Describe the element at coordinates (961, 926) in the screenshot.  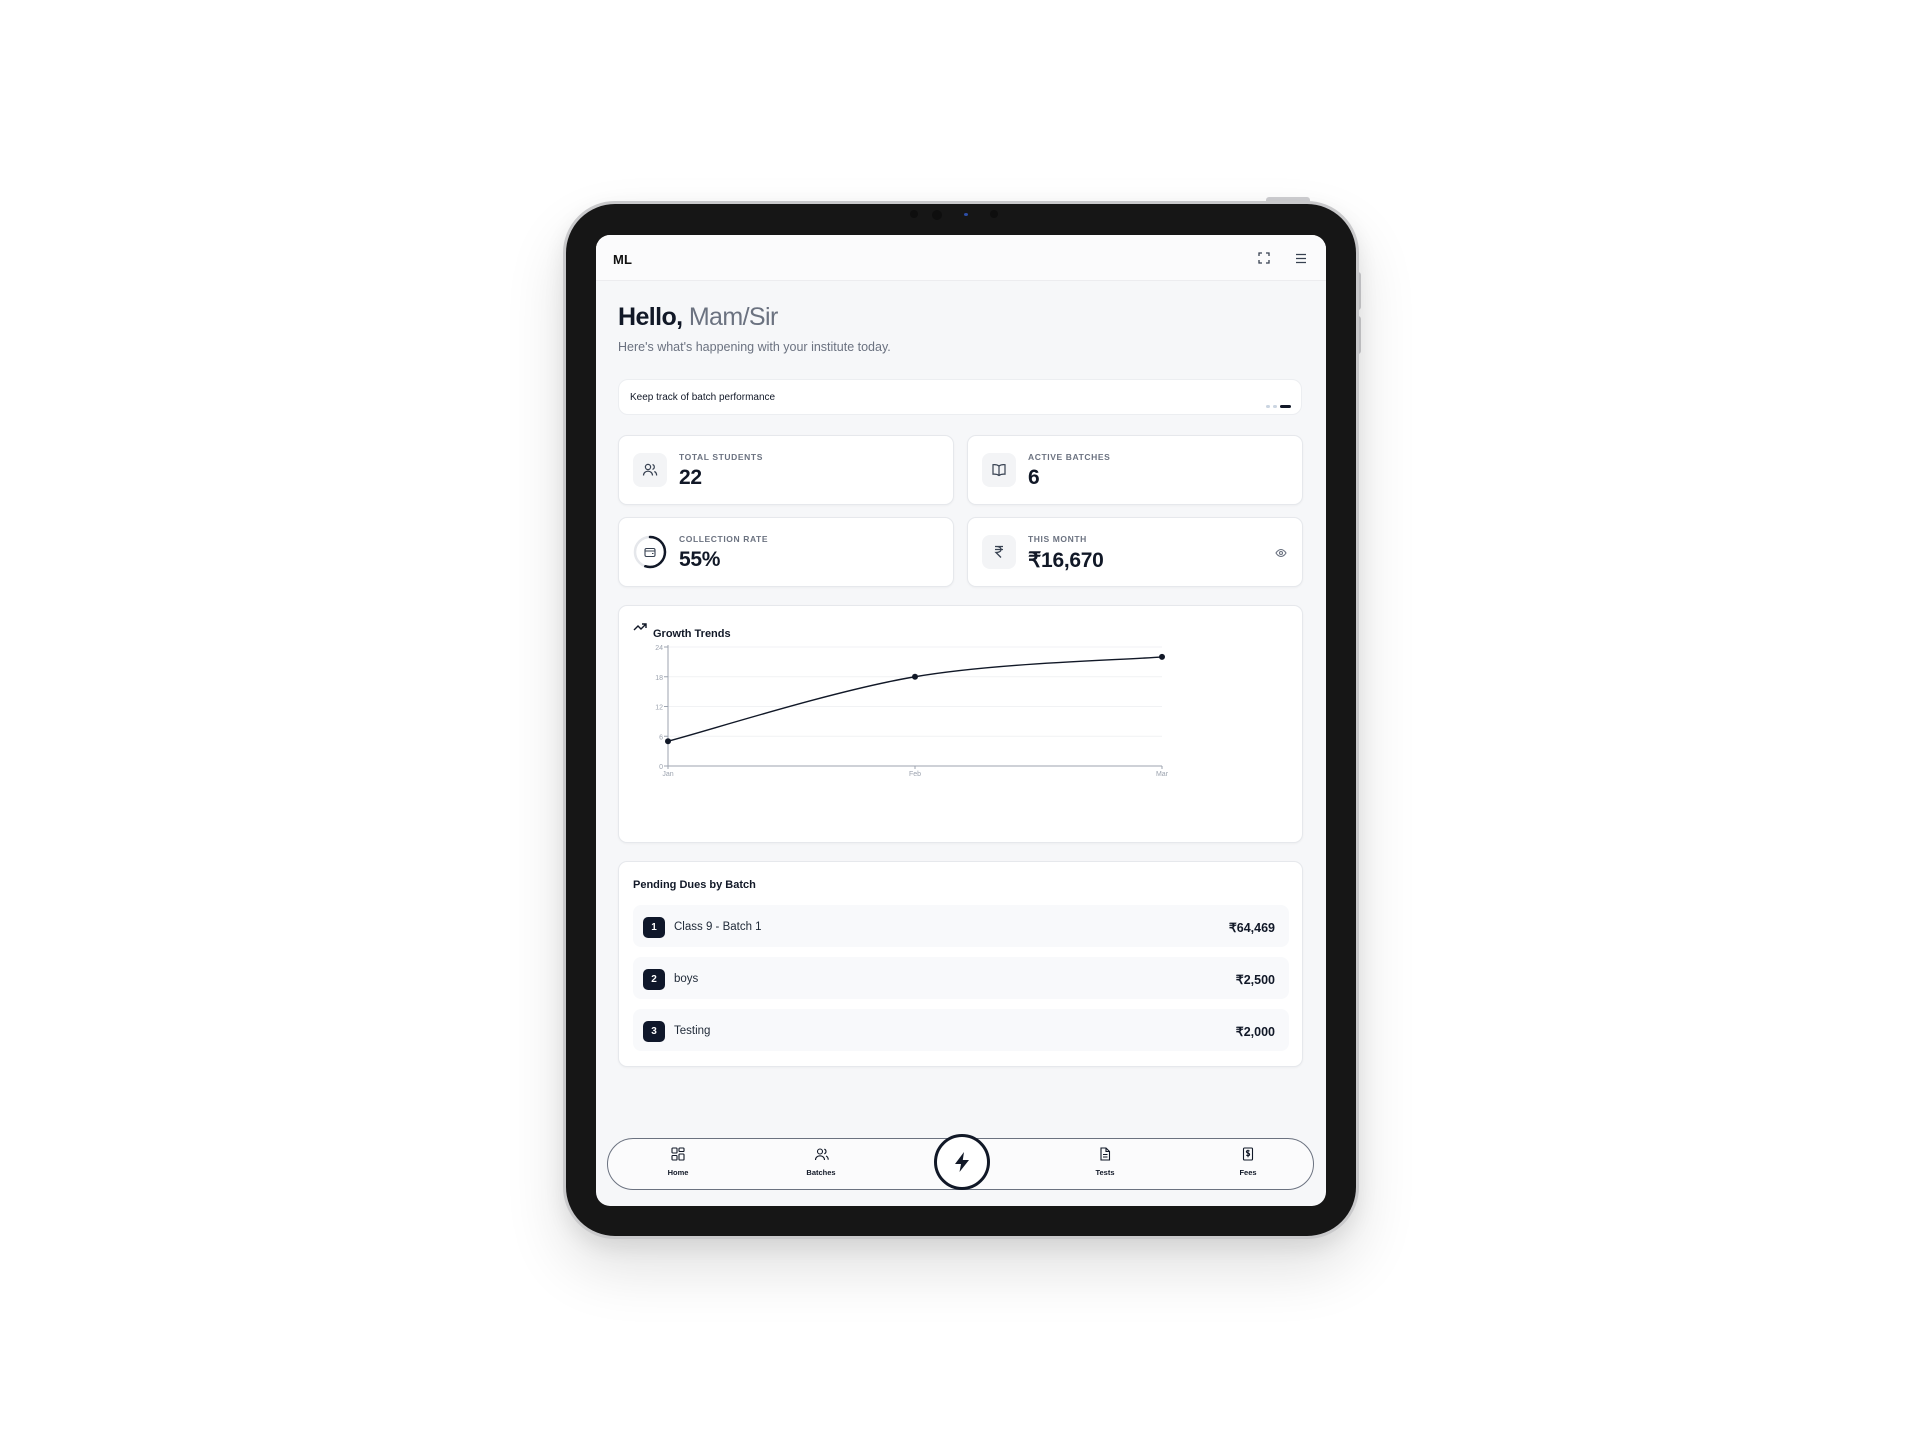
I see `pending-row: 1 Class 9 - Batch 1 ₹64,469` at that location.